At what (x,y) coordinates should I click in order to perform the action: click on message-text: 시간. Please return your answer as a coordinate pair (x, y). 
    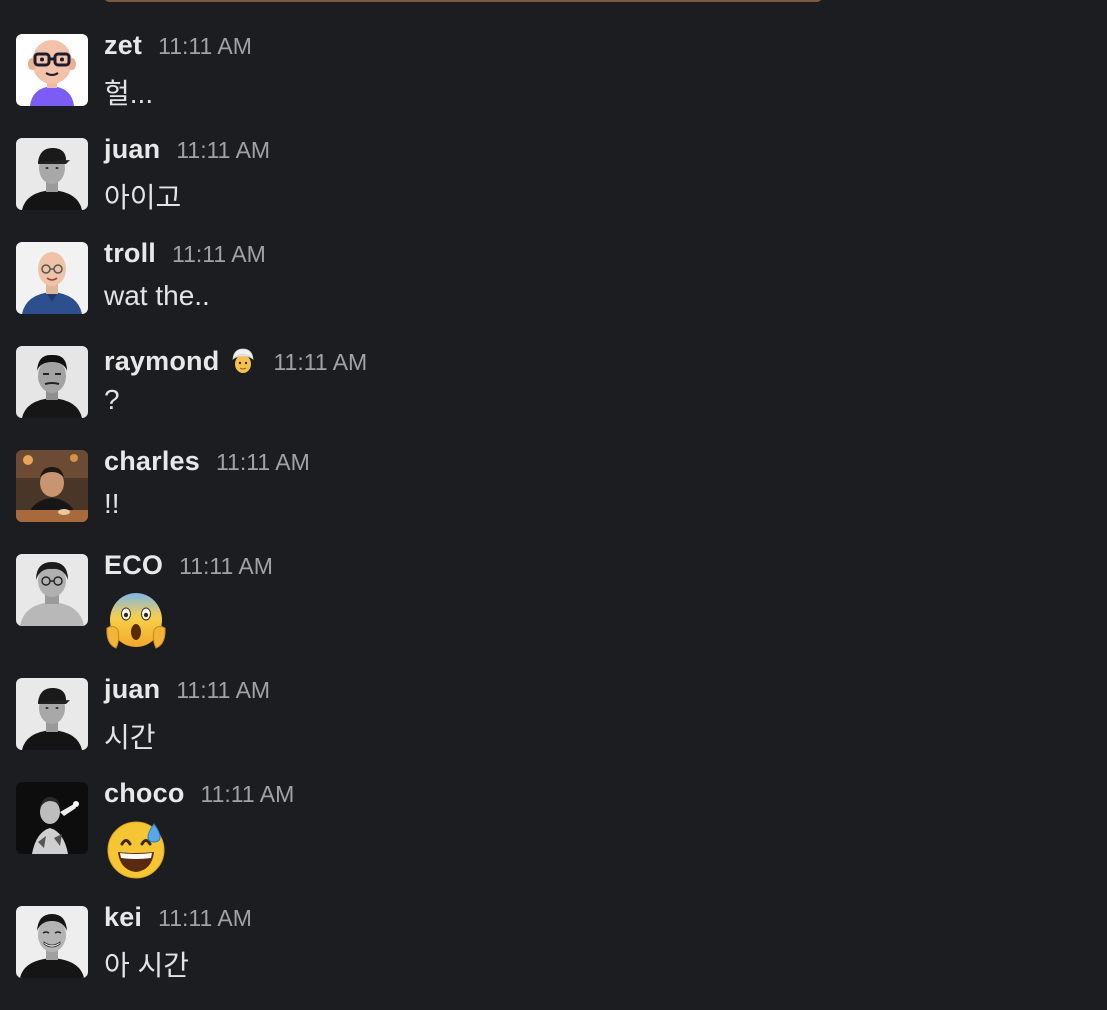
    Looking at the image, I should click on (130, 737).